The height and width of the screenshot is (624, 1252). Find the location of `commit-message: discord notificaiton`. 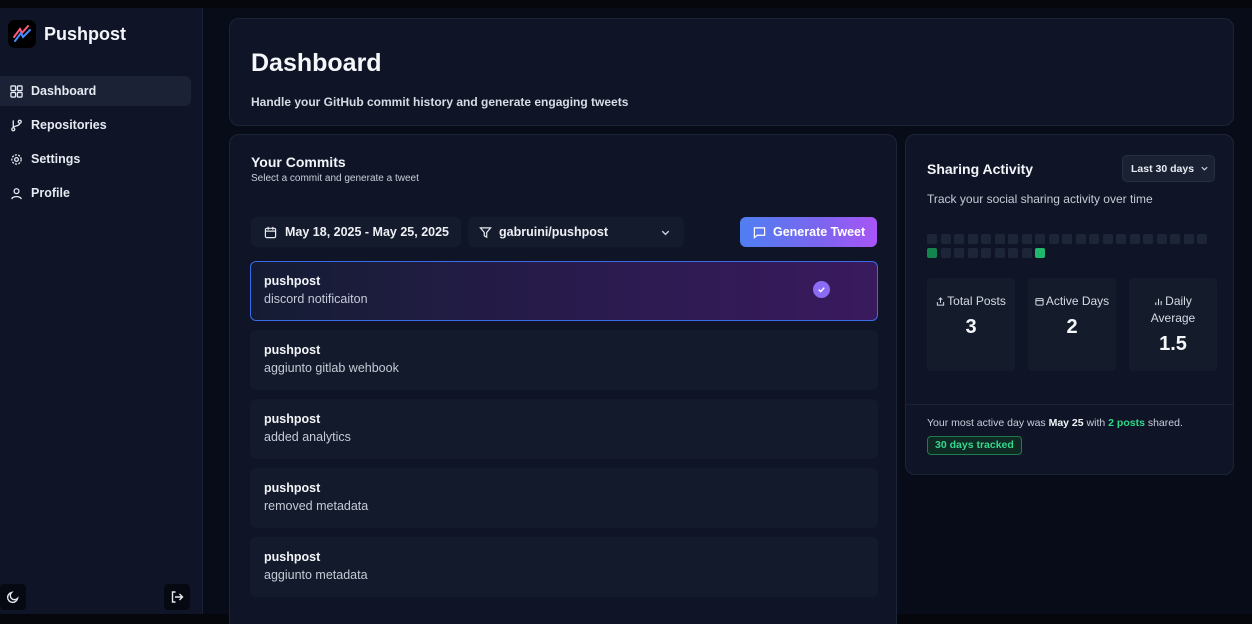

commit-message: discord notificaiton is located at coordinates (316, 299).